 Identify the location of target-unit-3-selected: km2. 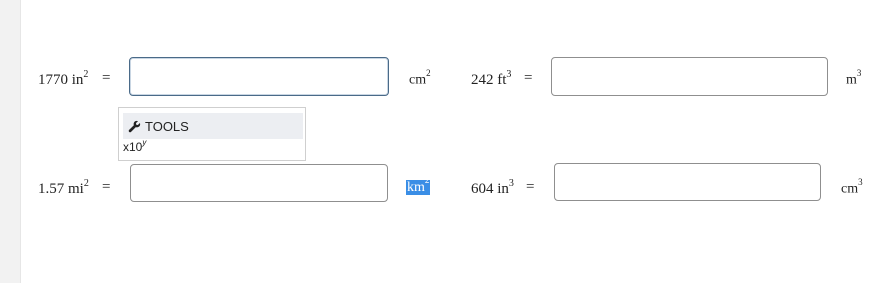
(418, 185).